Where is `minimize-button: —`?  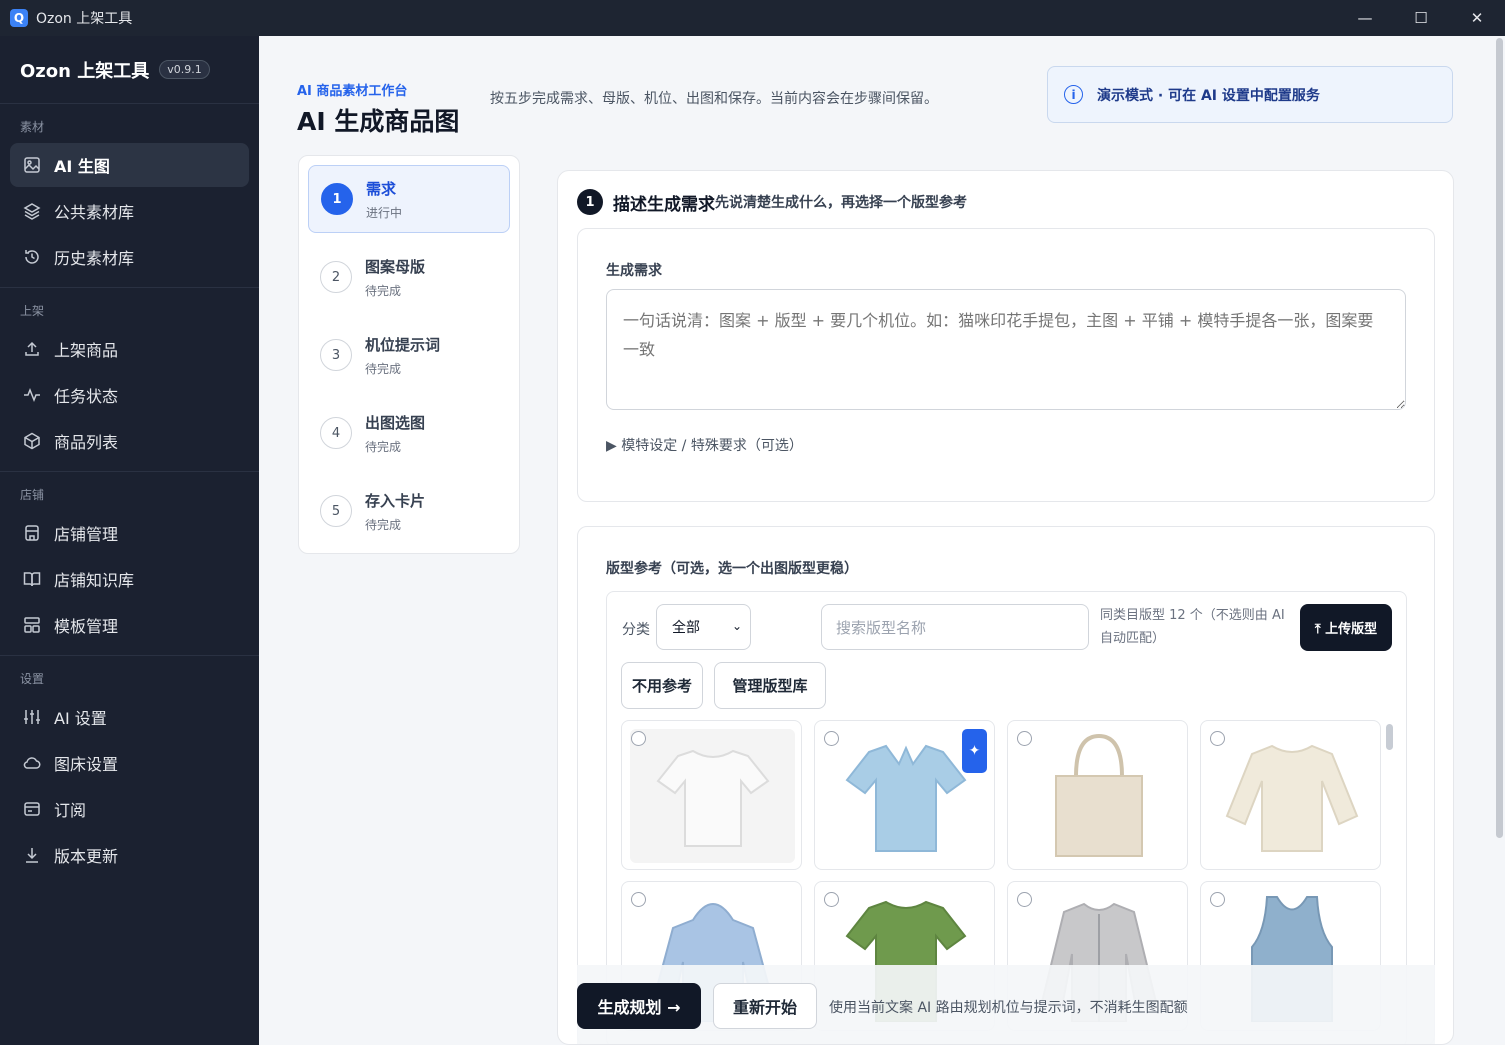 minimize-button: — is located at coordinates (1365, 18).